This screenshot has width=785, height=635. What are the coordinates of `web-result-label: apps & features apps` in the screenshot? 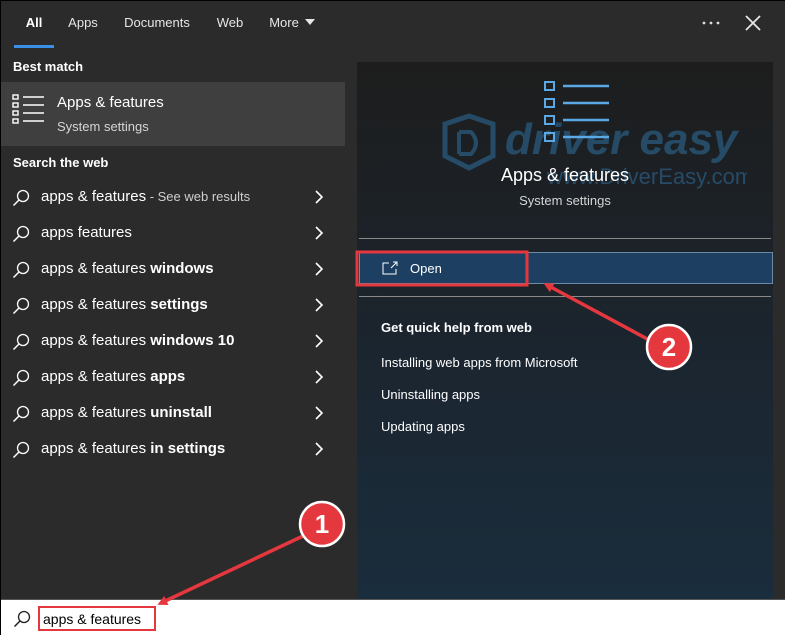 It's located at (113, 376).